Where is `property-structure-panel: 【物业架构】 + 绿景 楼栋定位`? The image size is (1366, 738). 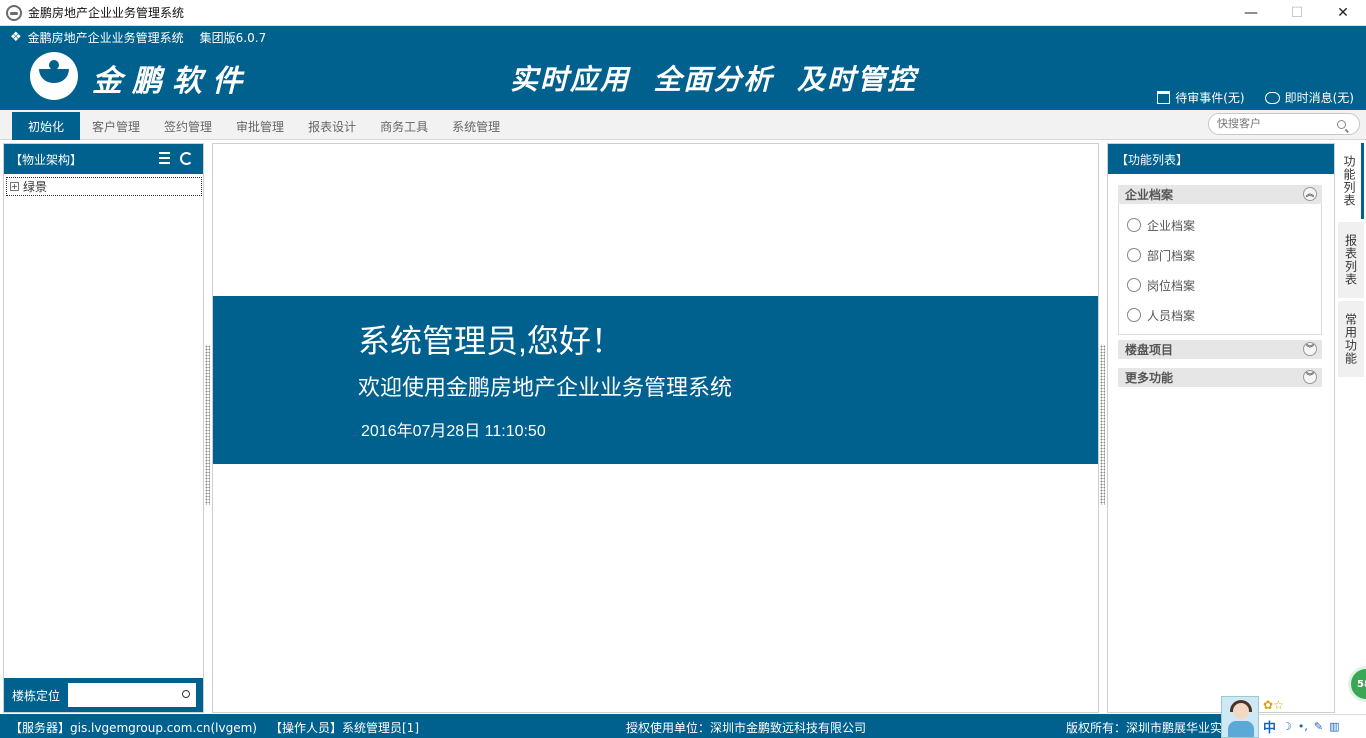 property-structure-panel: 【物业架构】 + 绿景 楼栋定位 is located at coordinates (103, 428).